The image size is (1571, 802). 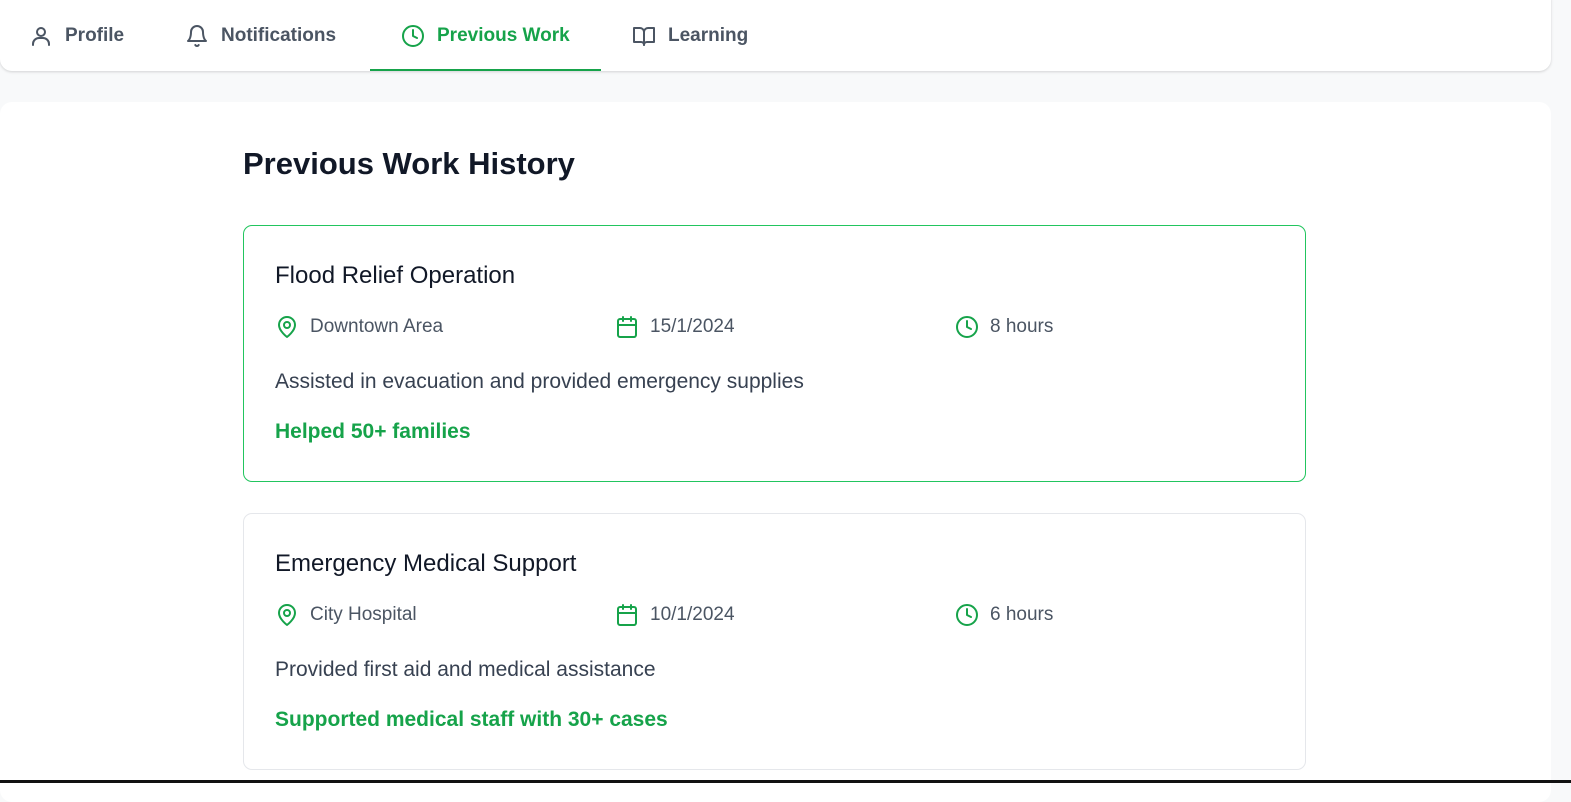 What do you see at coordinates (95, 35) in the screenshot?
I see `tab-profile-label: Profile` at bounding box center [95, 35].